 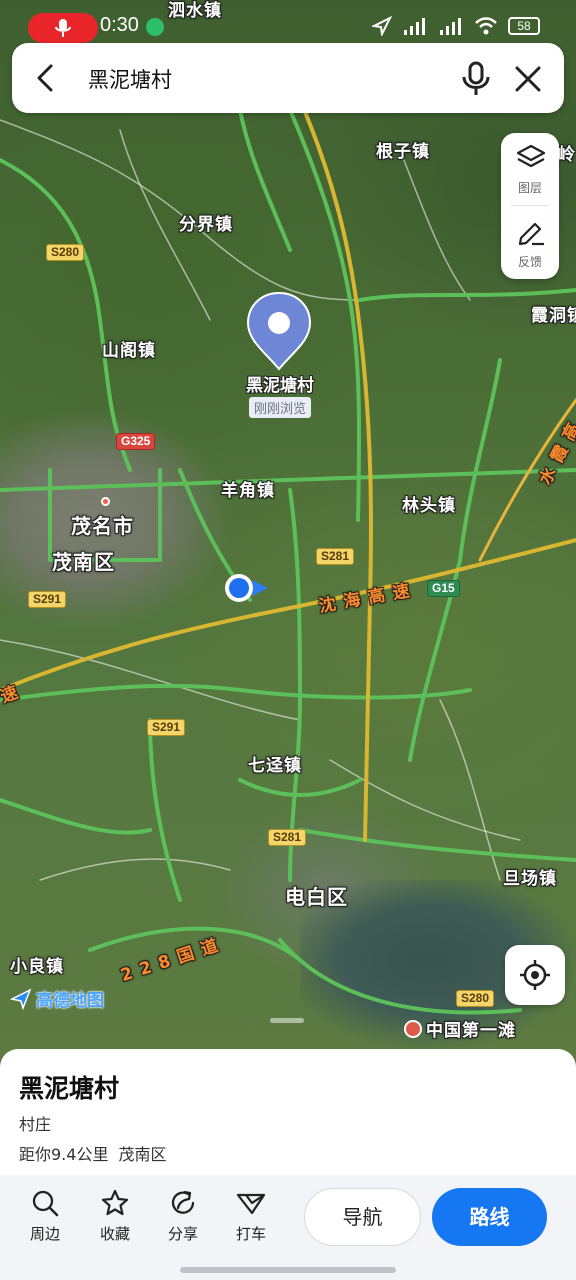 I want to click on map-tools-panel: 图层 反馈, so click(x=530, y=206).